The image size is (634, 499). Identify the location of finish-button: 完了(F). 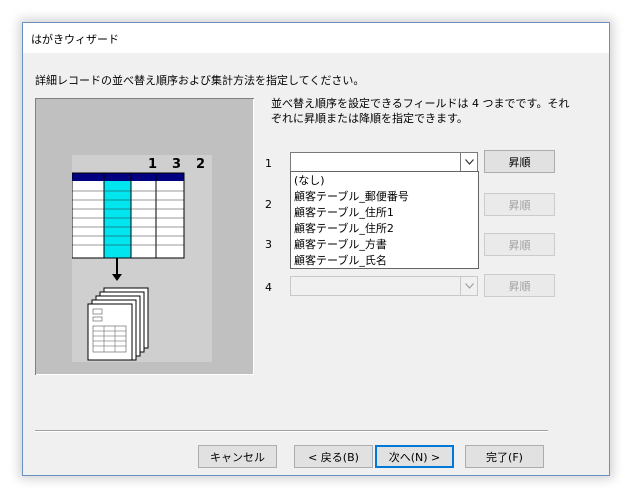
(504, 456).